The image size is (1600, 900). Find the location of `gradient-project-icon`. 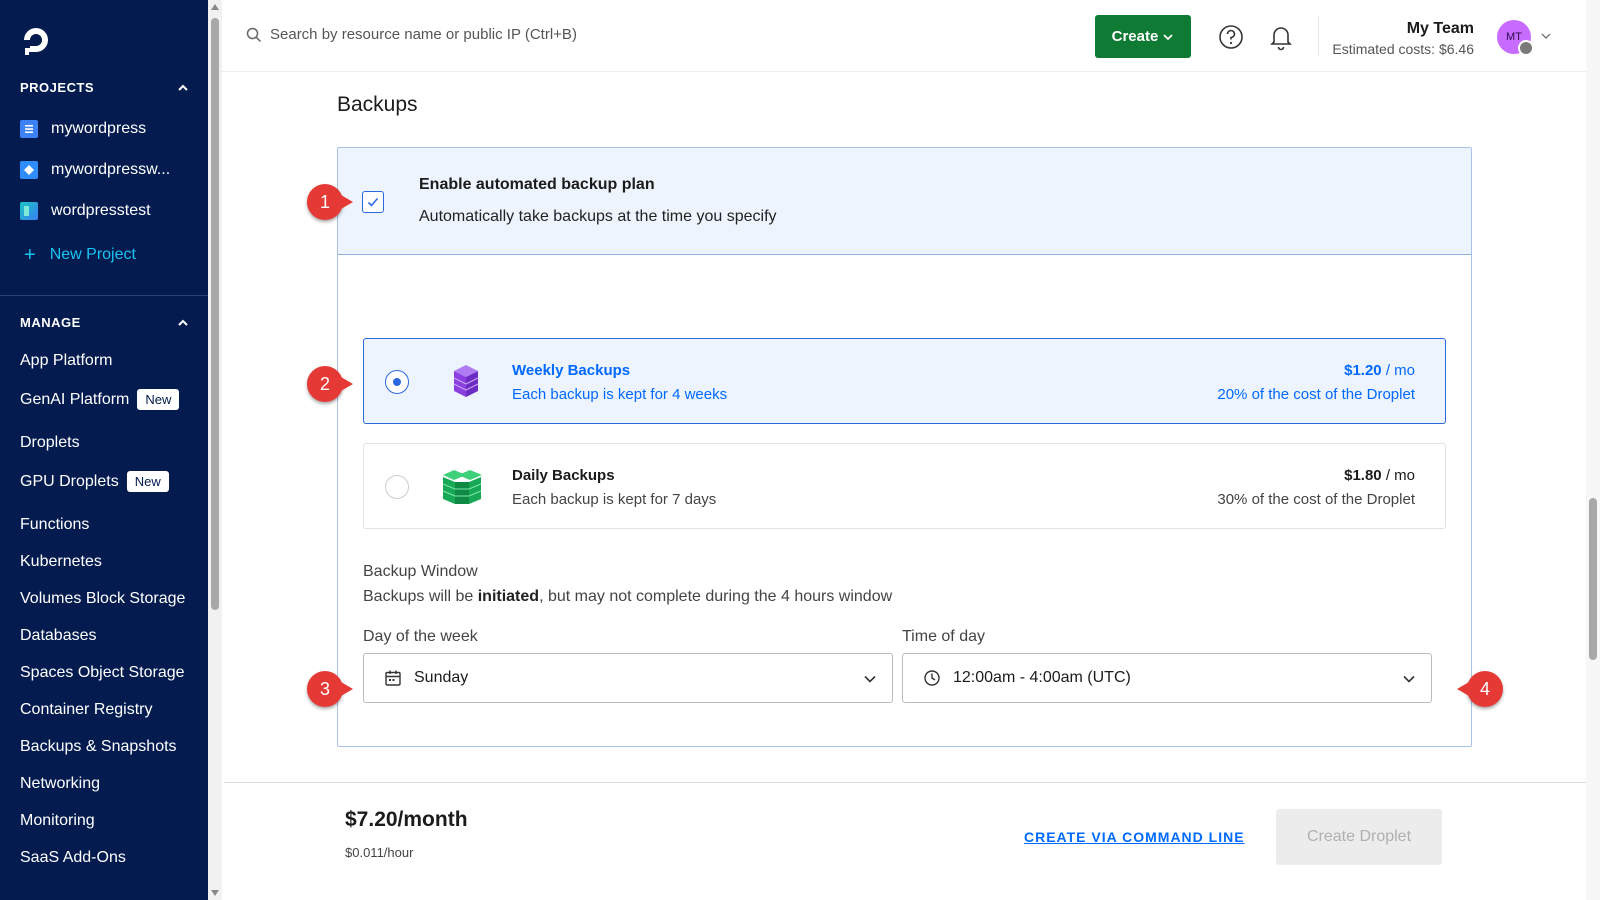

gradient-project-icon is located at coordinates (29, 211).